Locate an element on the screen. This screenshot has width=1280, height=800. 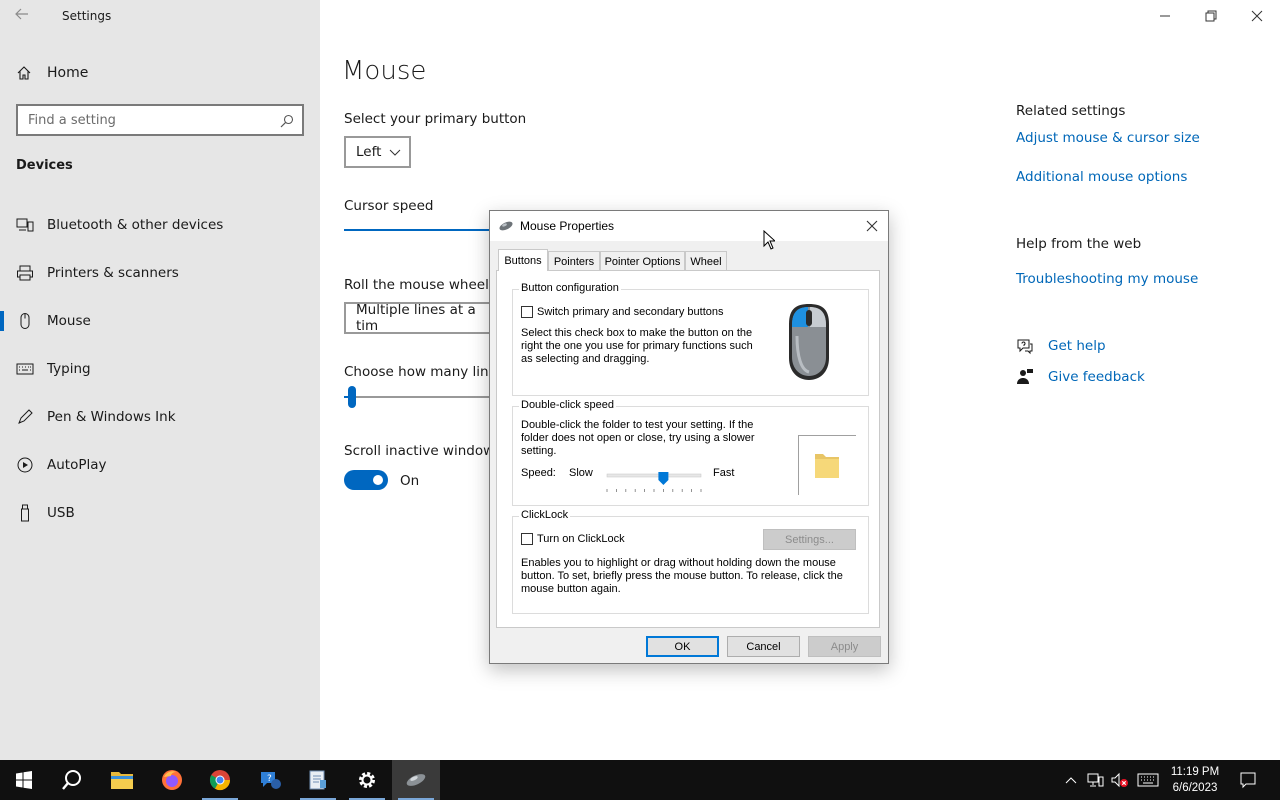
restore-icon is located at coordinates (1211, 16).